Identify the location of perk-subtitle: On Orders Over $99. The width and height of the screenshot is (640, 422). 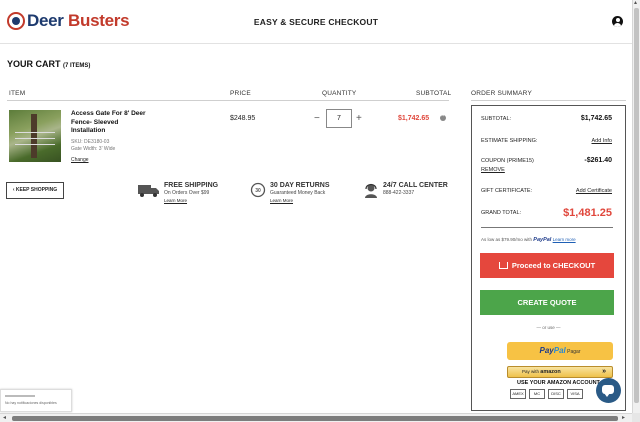
(187, 193).